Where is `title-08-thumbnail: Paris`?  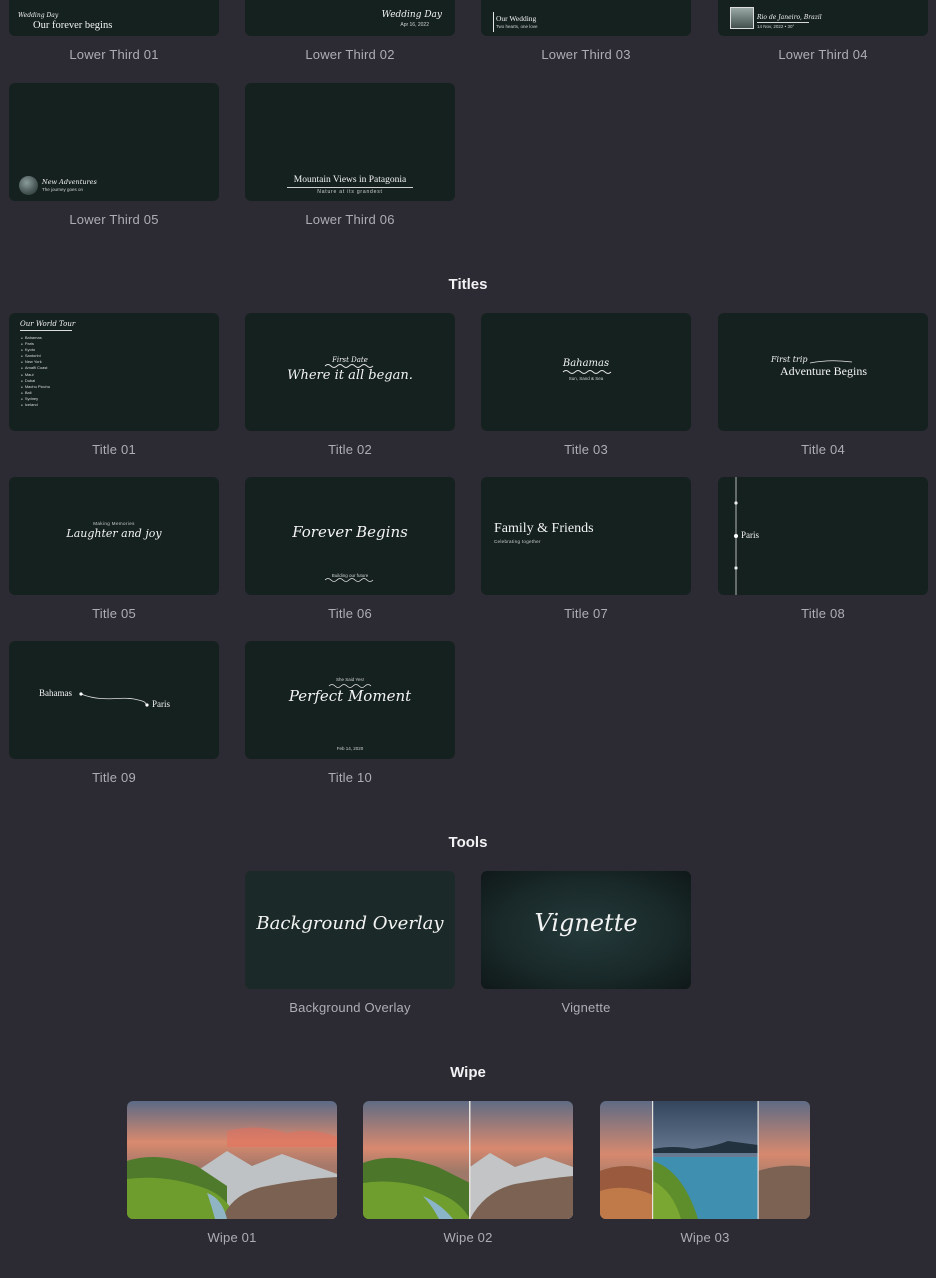 title-08-thumbnail: Paris is located at coordinates (823, 536).